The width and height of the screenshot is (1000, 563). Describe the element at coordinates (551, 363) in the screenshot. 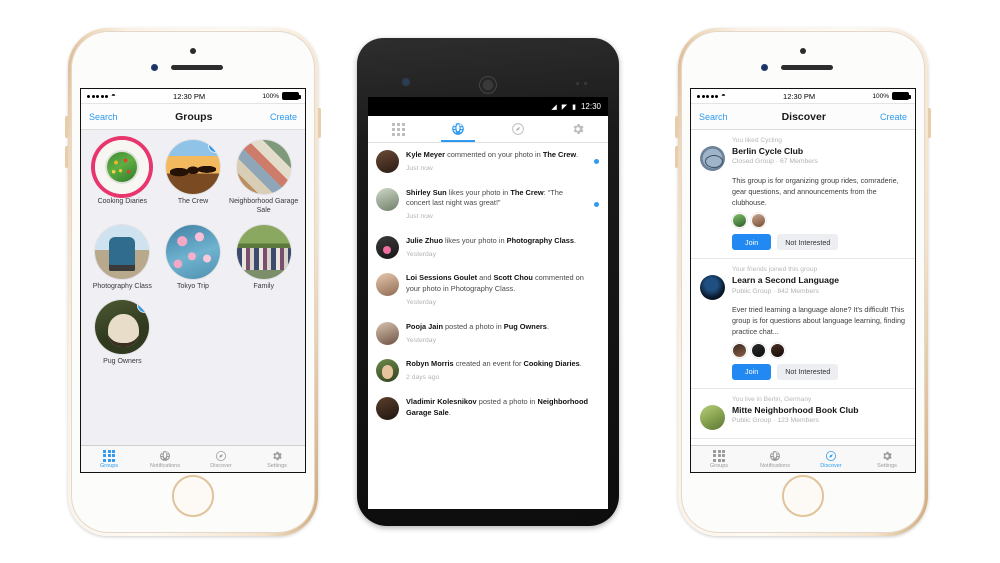

I see `notification-target: Cooking Diaries` at that location.